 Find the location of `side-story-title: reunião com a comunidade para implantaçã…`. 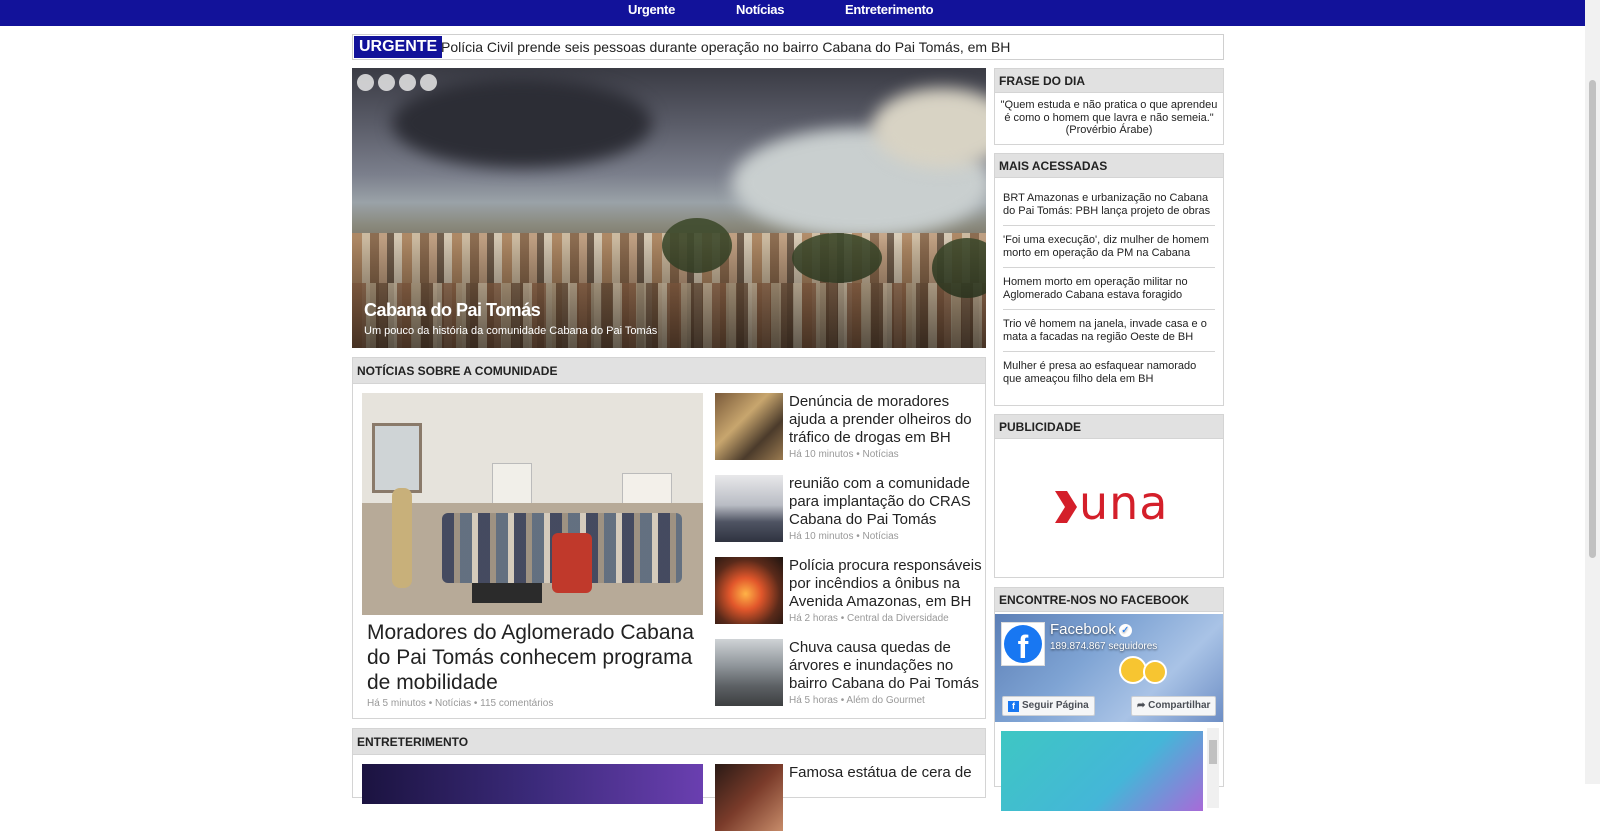

side-story-title: reunião com a comunidade para implantaçã… is located at coordinates (886, 502).